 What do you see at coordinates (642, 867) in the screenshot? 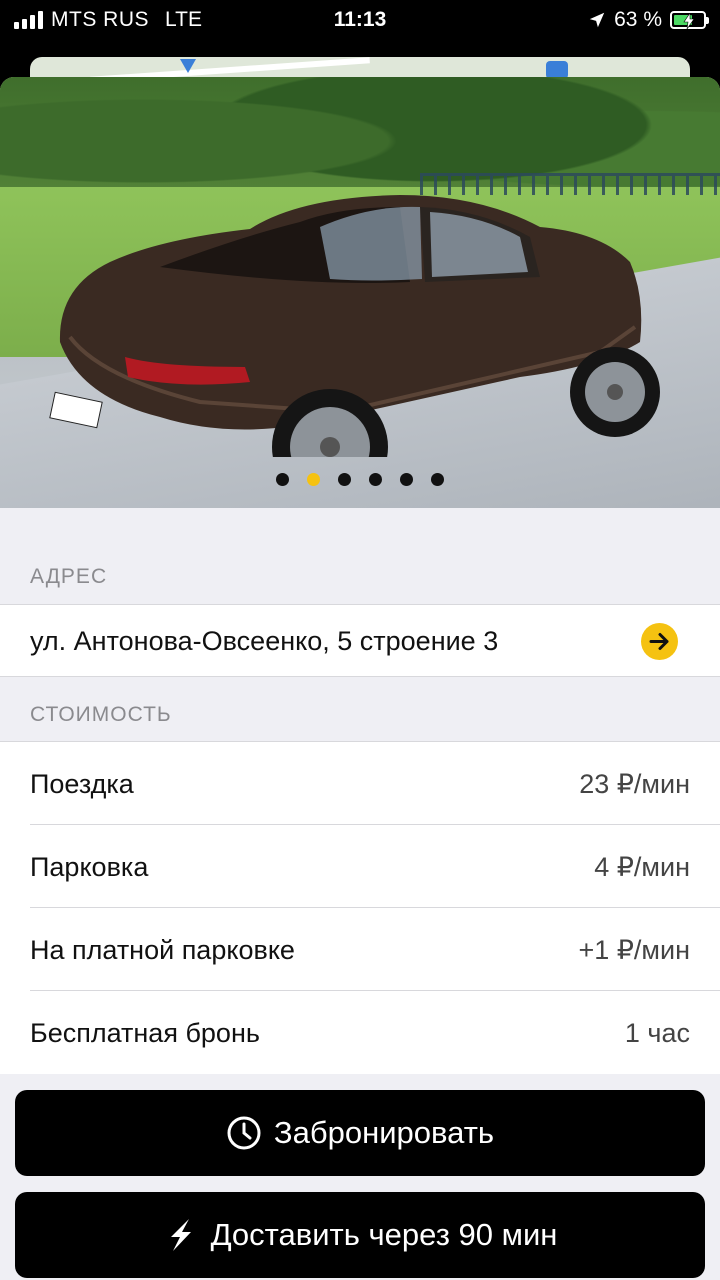
I see `price-value: 4 ₽/мин` at bounding box center [642, 867].